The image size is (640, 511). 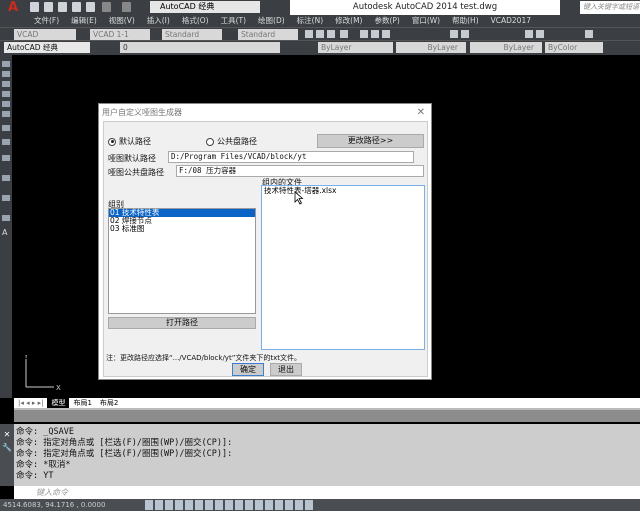 I want to click on arc-icon, so click(x=6, y=104).